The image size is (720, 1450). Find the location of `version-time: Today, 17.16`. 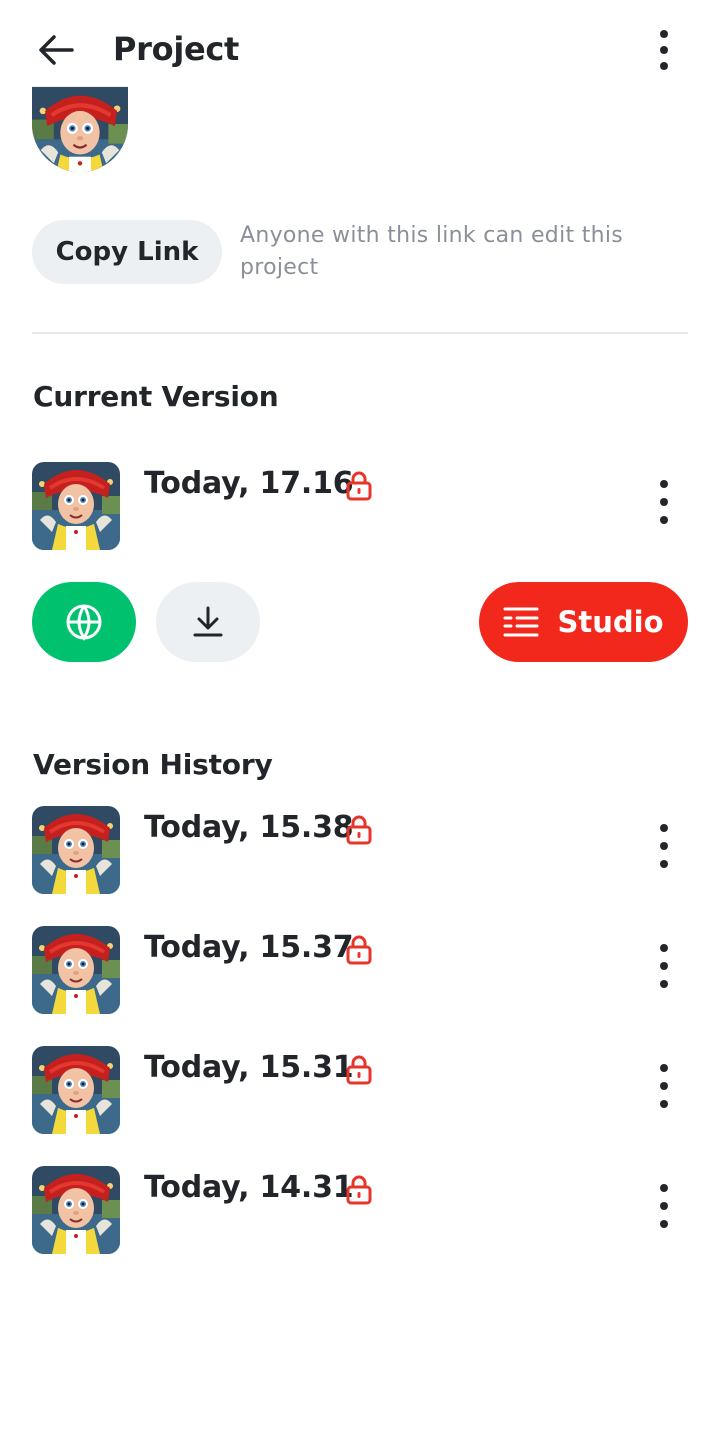

version-time: Today, 17.16 is located at coordinates (249, 483).